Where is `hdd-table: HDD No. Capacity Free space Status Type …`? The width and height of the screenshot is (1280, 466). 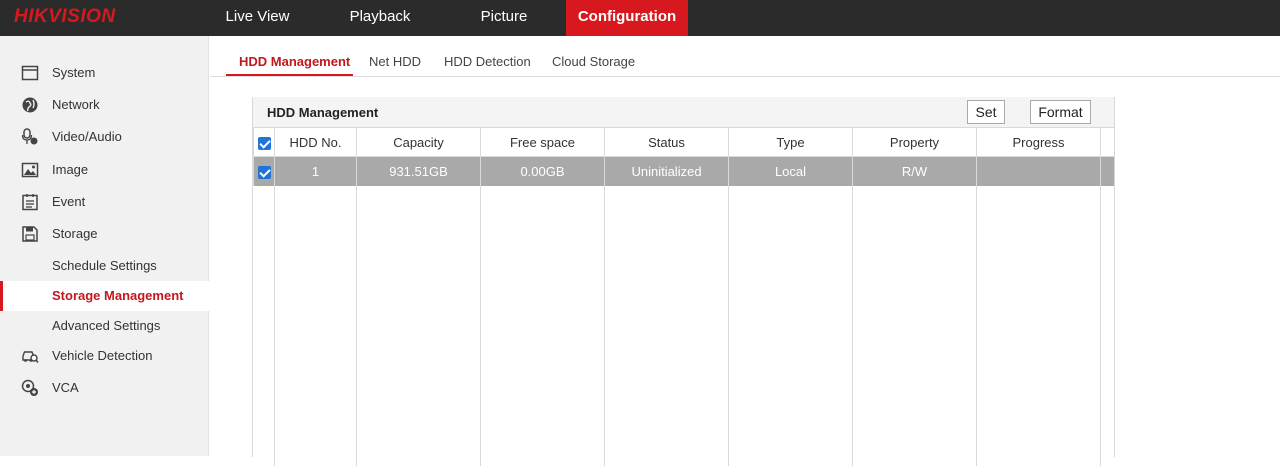 hdd-table: HDD No. Capacity Free space Status Type … is located at coordinates (684, 156).